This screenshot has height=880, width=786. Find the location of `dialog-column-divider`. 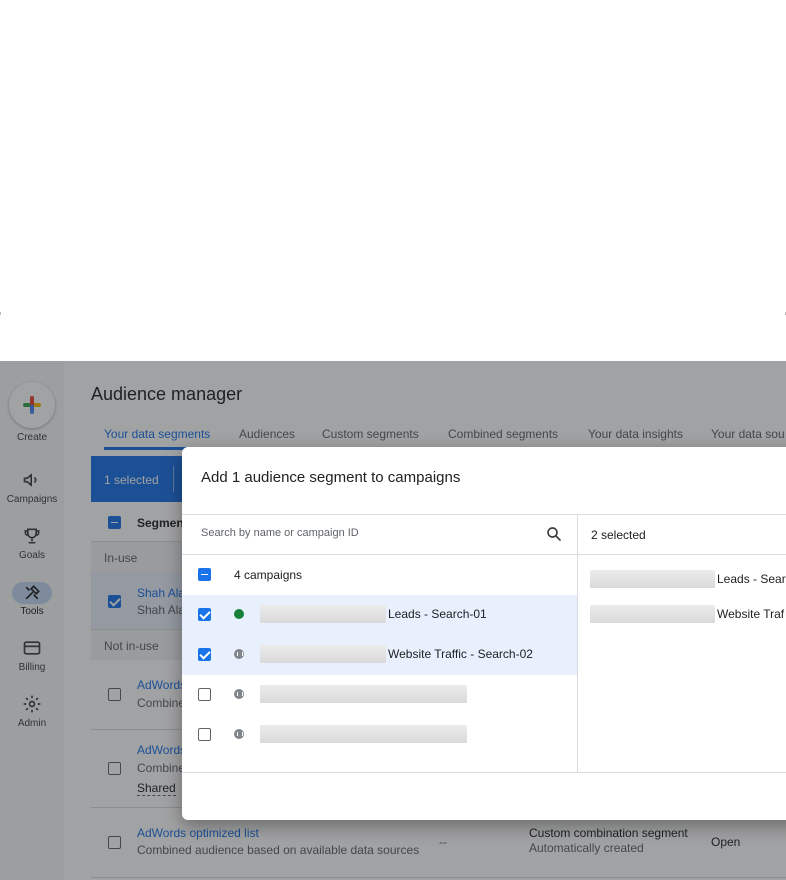

dialog-column-divider is located at coordinates (577, 643).